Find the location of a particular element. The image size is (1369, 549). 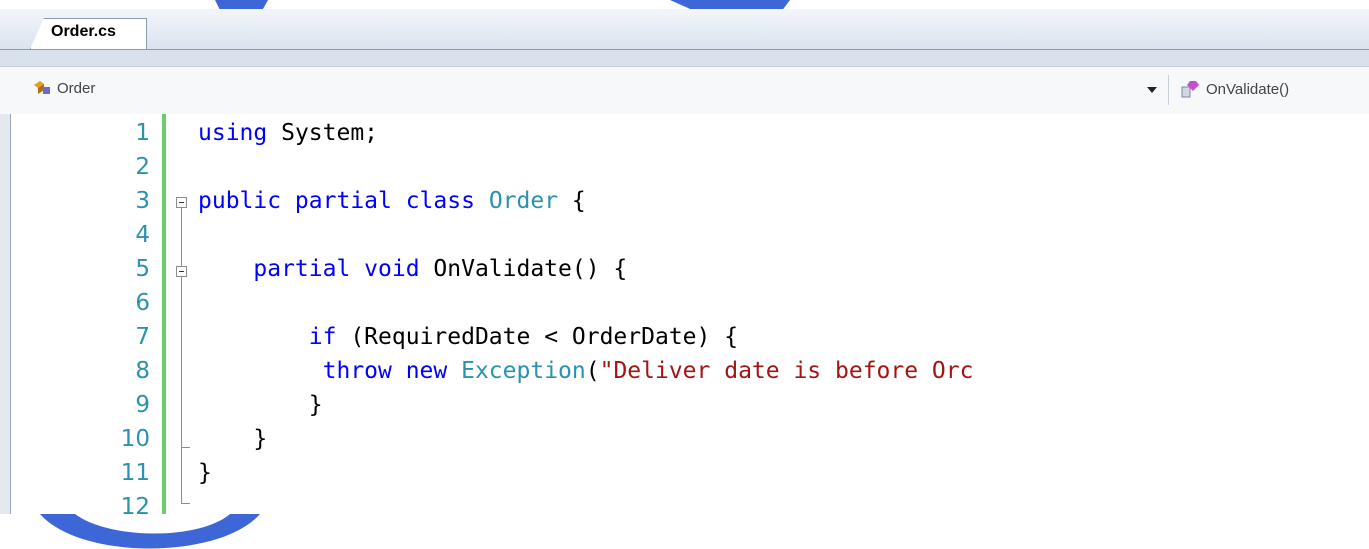

code-line: 10 } is located at coordinates (684, 439).